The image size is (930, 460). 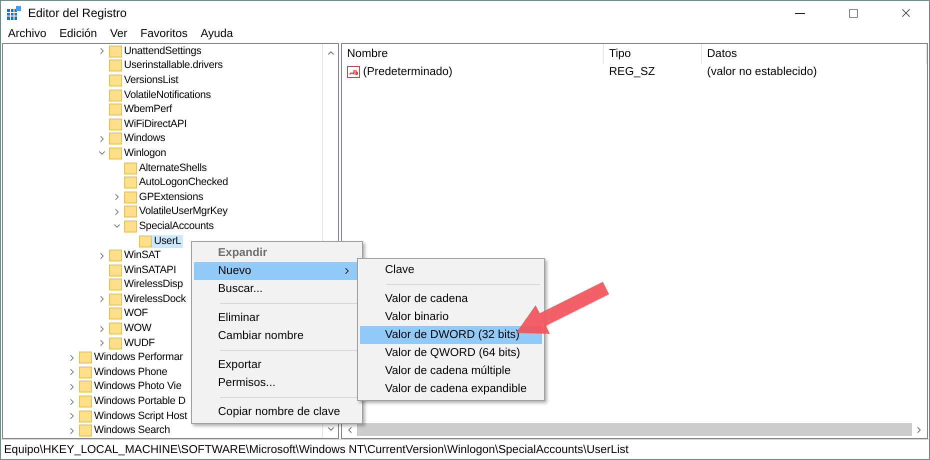 I want to click on tree-item: Windows Photo Vie, so click(x=138, y=387).